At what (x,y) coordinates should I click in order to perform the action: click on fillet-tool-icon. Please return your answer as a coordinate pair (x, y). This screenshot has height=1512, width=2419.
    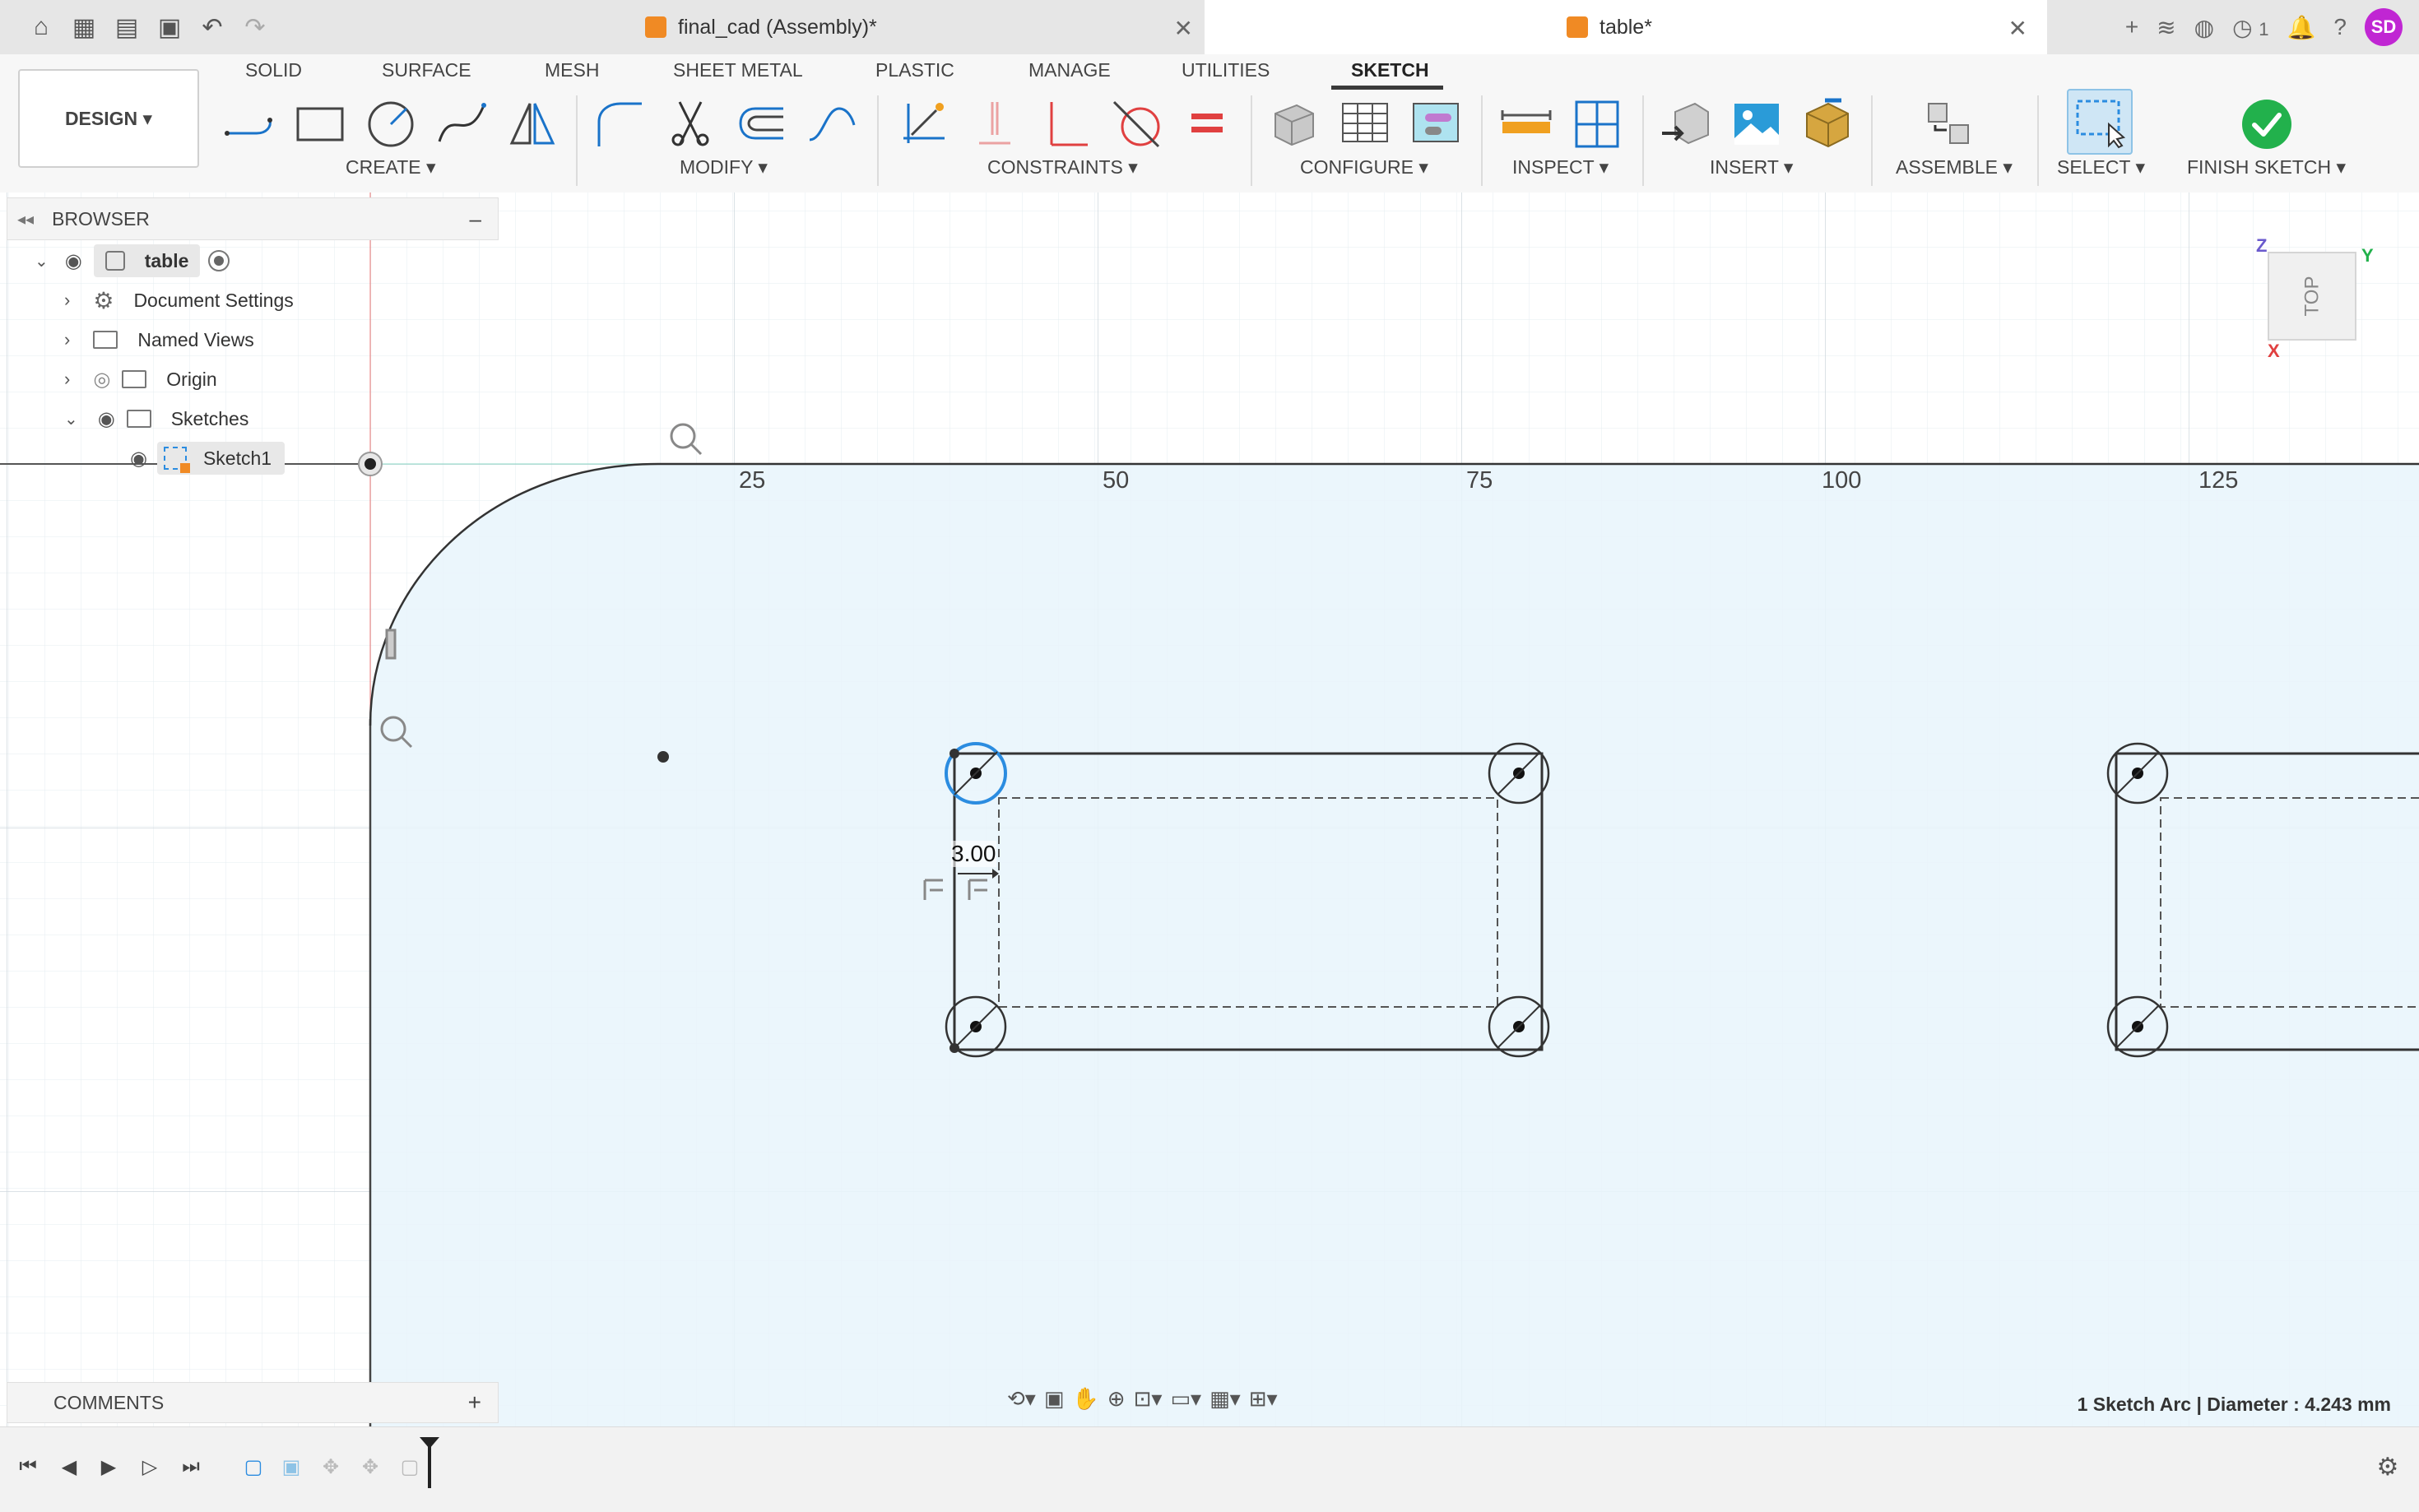
    Looking at the image, I should click on (619, 124).